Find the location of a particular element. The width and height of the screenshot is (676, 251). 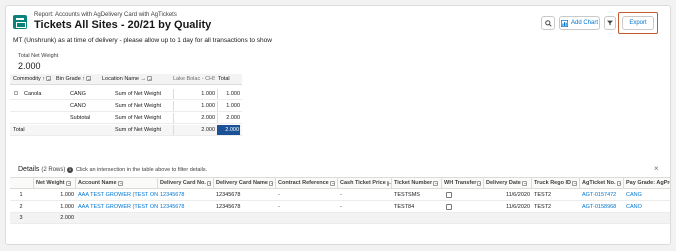

add-chart-button: Add Chart is located at coordinates (579, 23).